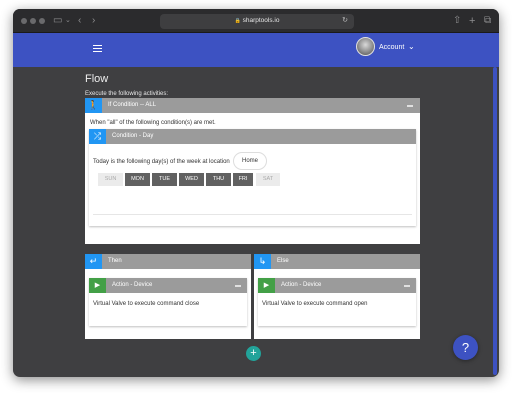 Image resolution: width=512 pixels, height=393 pixels. What do you see at coordinates (137, 179) in the screenshot?
I see `day-chip-mon: MON` at bounding box center [137, 179].